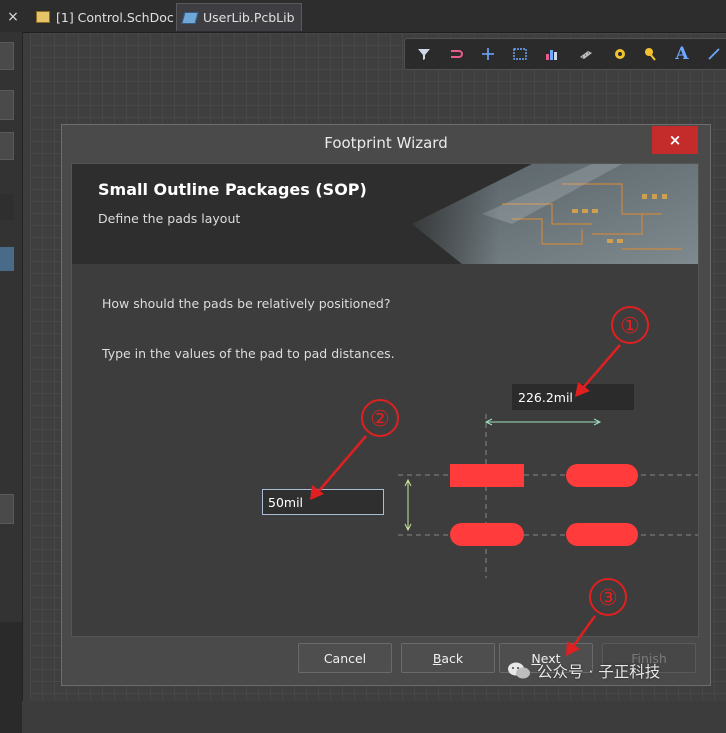 Image resolution: width=726 pixels, height=733 pixels. What do you see at coordinates (456, 54) in the screenshot?
I see `route-icon` at bounding box center [456, 54].